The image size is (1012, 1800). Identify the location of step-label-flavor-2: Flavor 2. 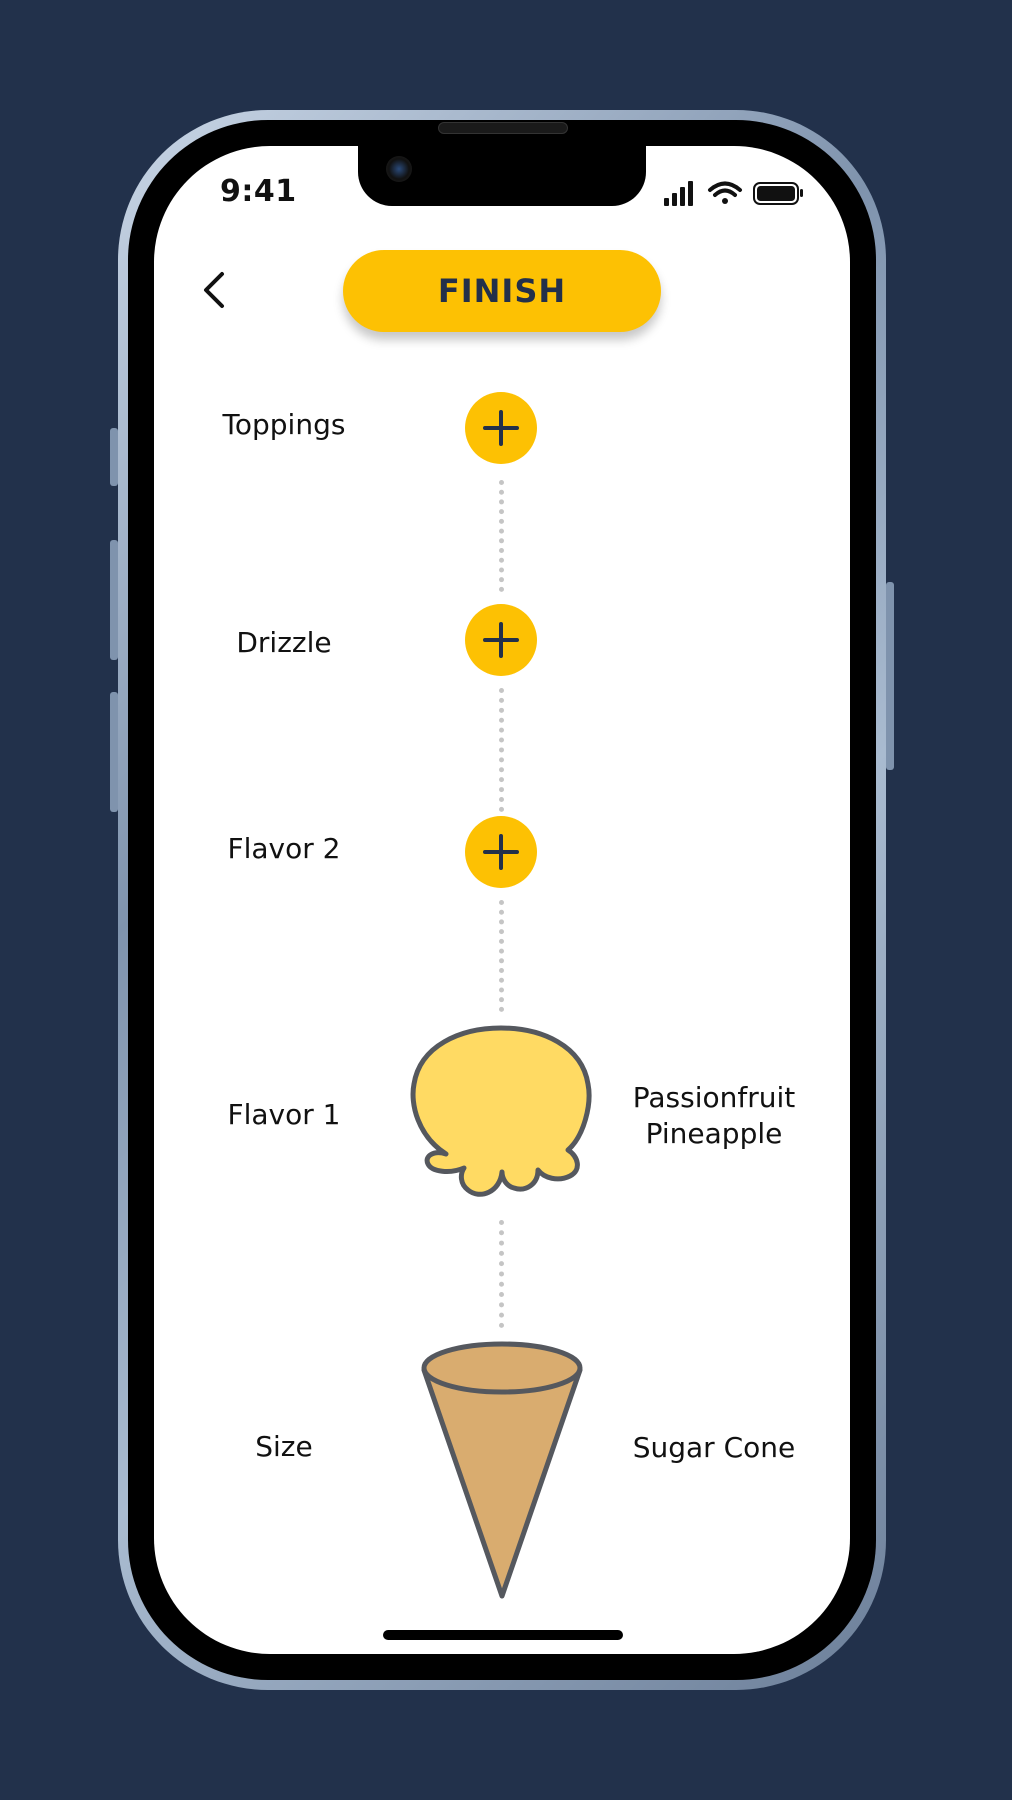
(284, 848).